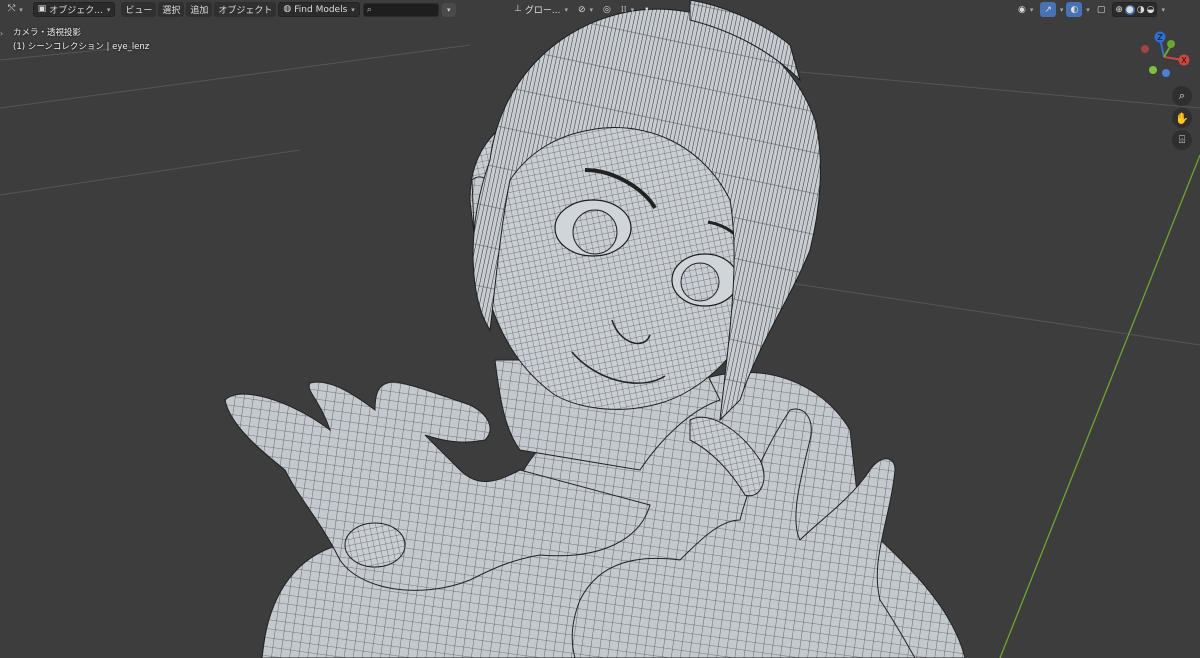 This screenshot has width=1200, height=658. I want to click on find-models-button: ◍ Find Models ▾, so click(319, 9).